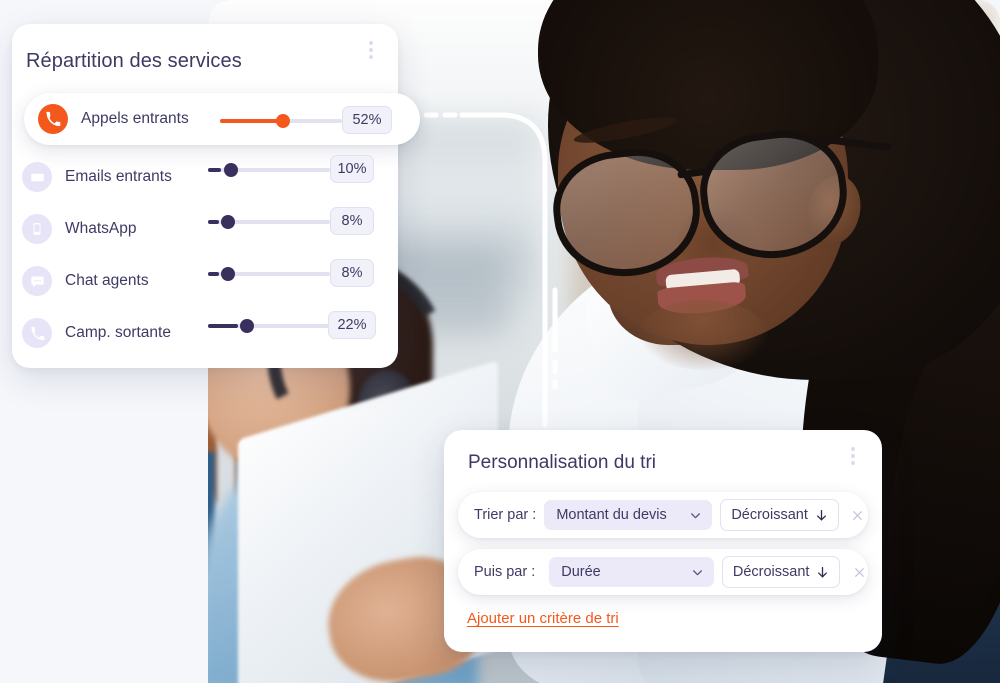 This screenshot has height=683, width=1000. I want to click on sort-criterion-row: Puis par : Durée Décroissant, so click(663, 572).